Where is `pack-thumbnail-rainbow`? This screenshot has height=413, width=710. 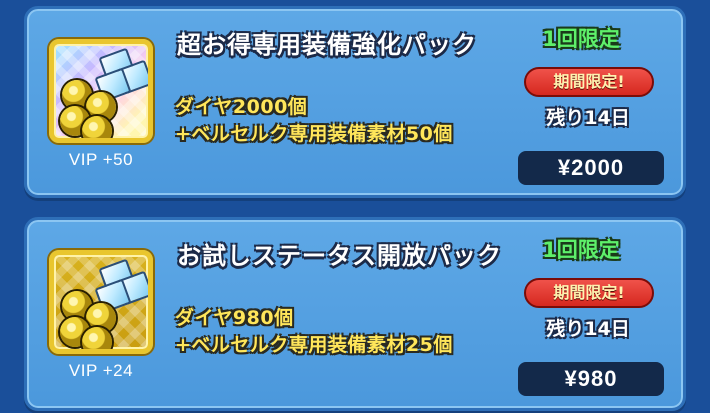
pack-thumbnail-rainbow is located at coordinates (101, 91).